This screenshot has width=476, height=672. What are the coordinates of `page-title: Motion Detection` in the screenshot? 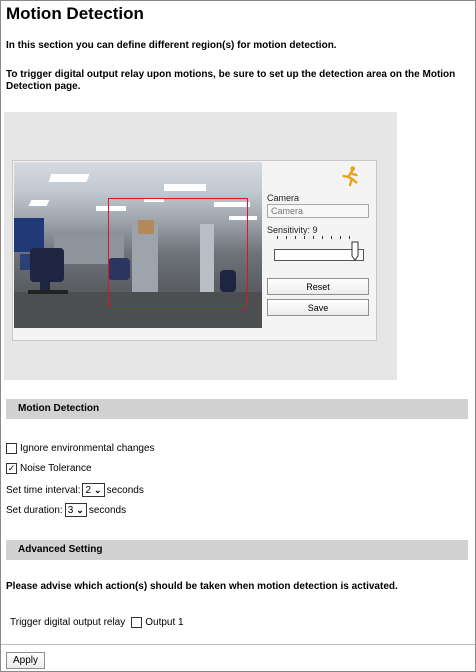 It's located at (75, 13).